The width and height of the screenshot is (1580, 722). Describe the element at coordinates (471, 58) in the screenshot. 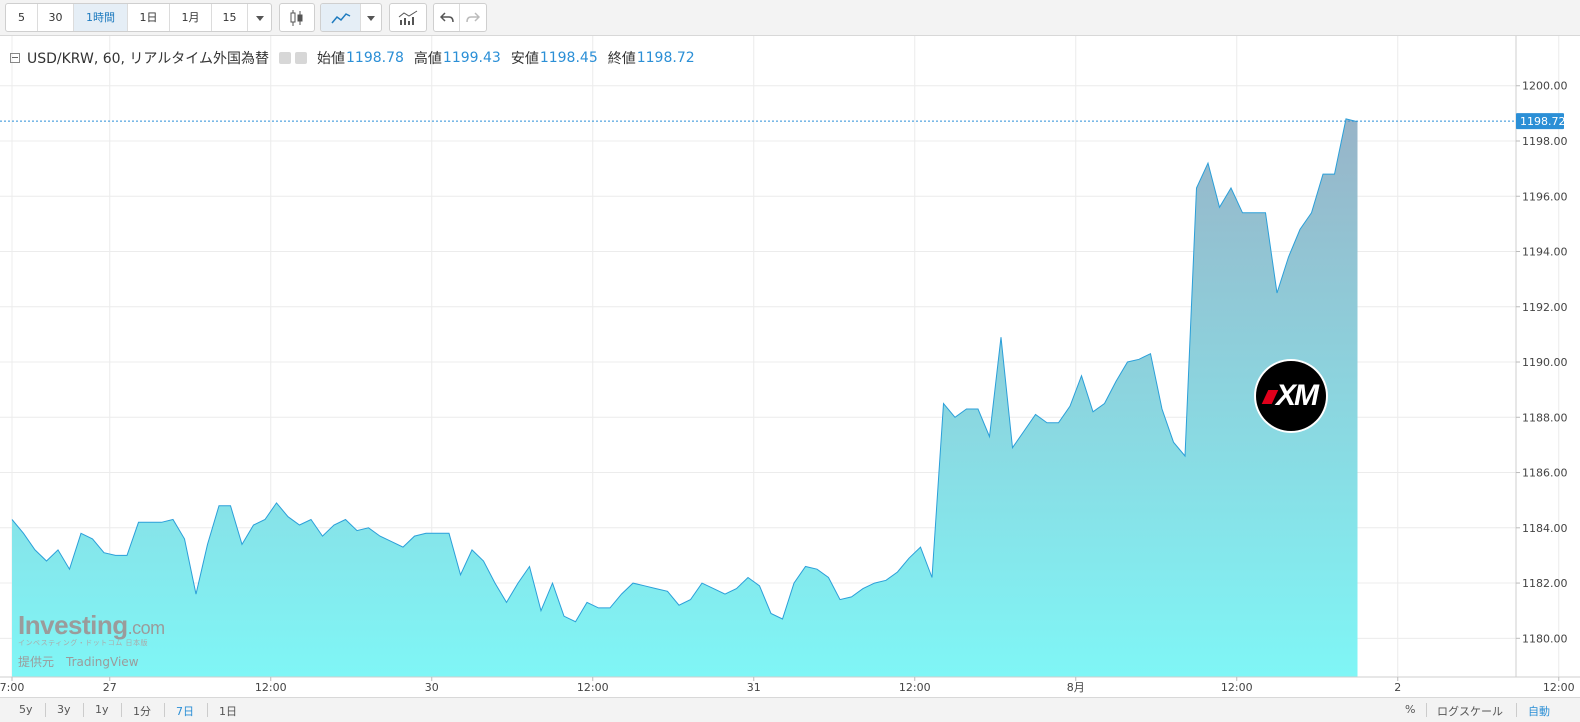

I see `high-value: 1199.43` at that location.